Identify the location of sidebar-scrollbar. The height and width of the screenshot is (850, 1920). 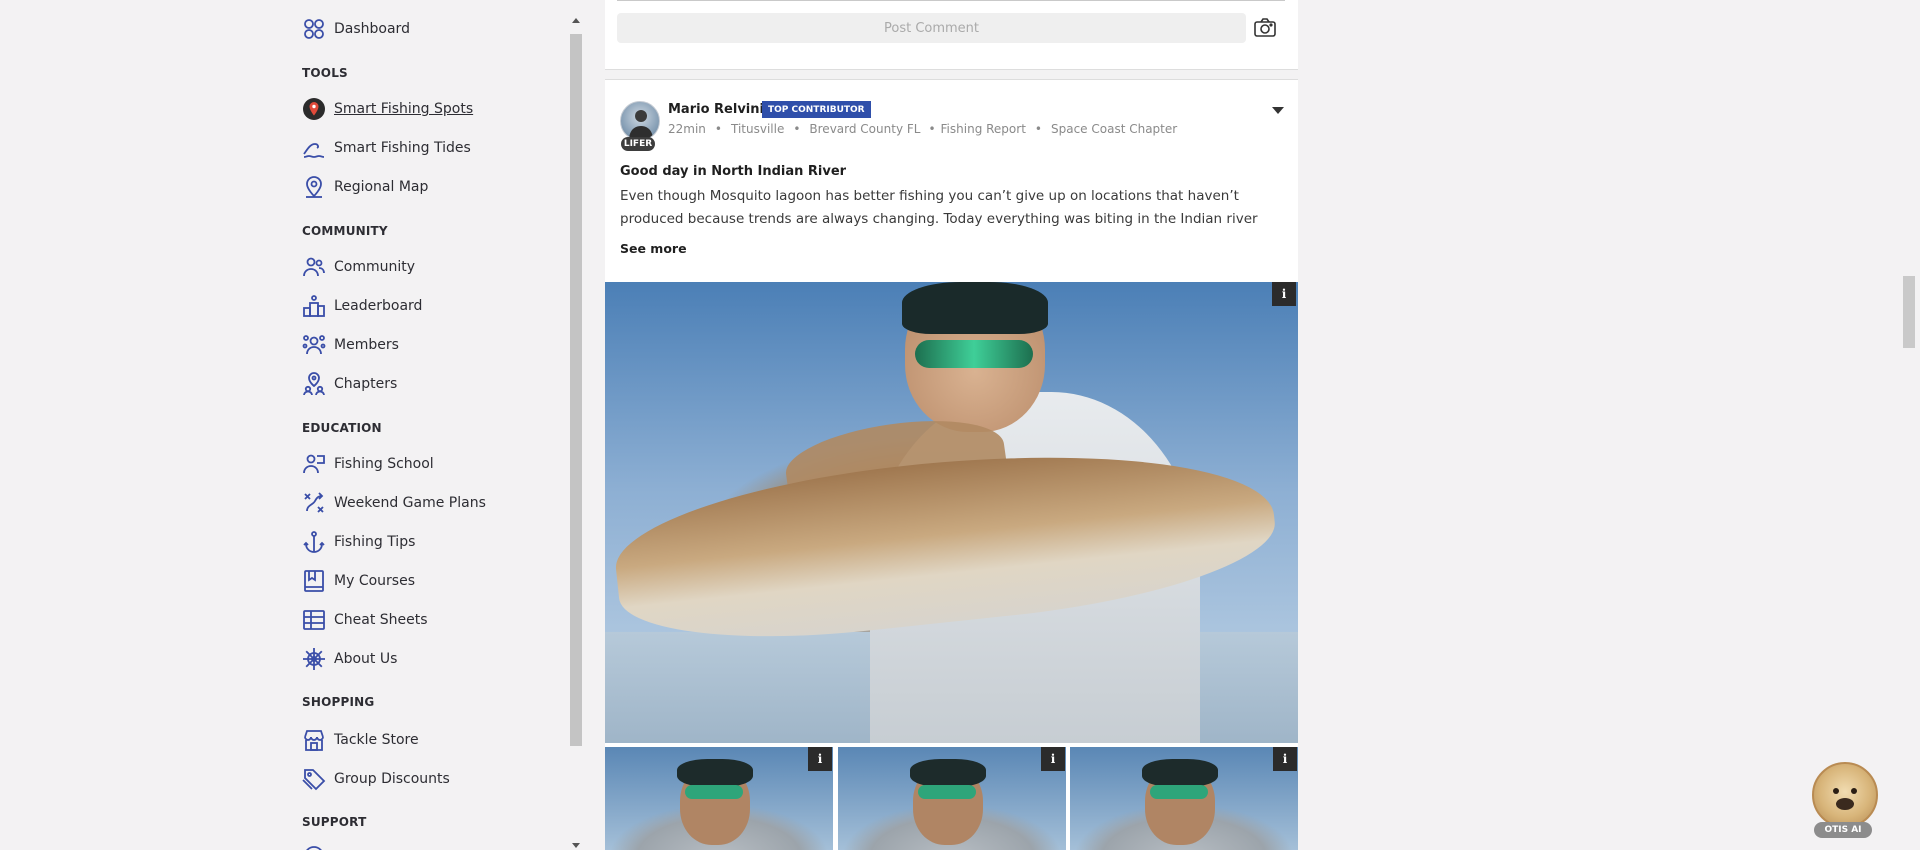
(576, 433).